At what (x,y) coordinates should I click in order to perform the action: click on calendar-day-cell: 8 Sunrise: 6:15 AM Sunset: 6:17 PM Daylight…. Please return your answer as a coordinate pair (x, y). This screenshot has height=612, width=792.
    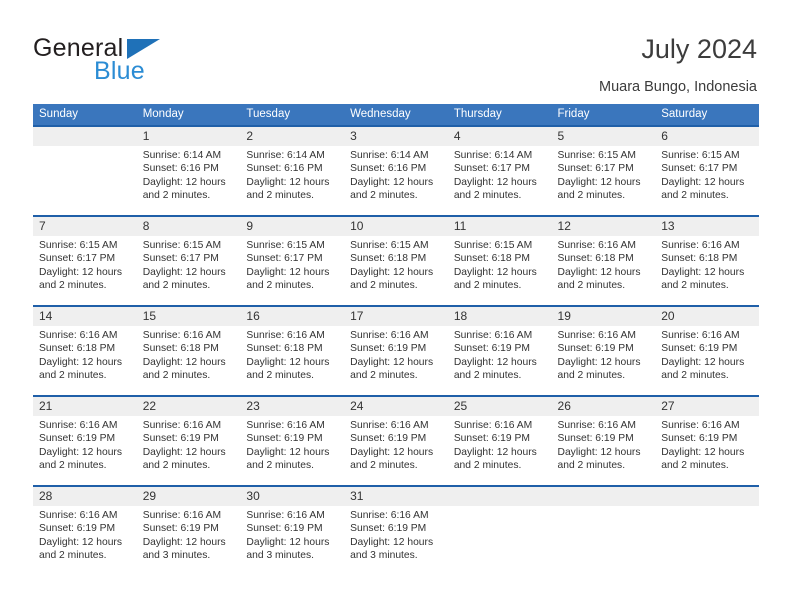
    Looking at the image, I should click on (188, 260).